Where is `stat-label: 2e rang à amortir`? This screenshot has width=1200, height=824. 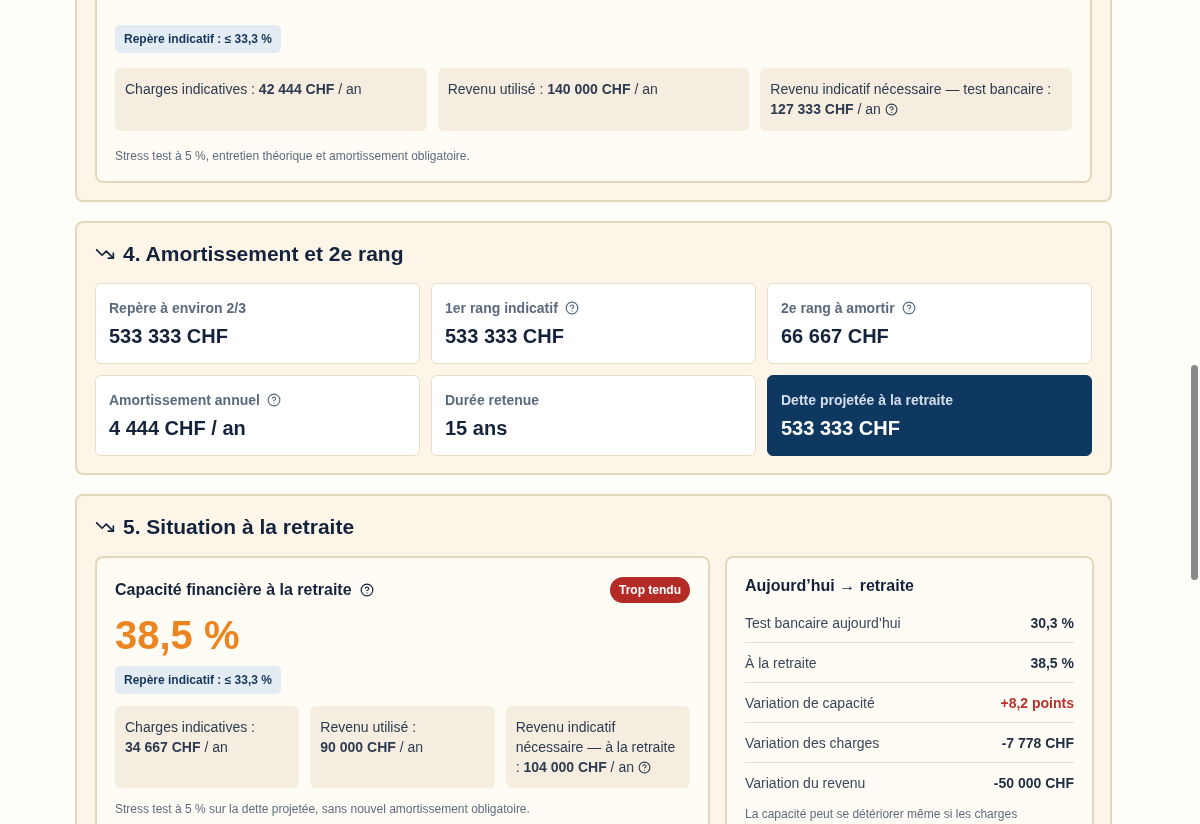 stat-label: 2e rang à amortir is located at coordinates (838, 308).